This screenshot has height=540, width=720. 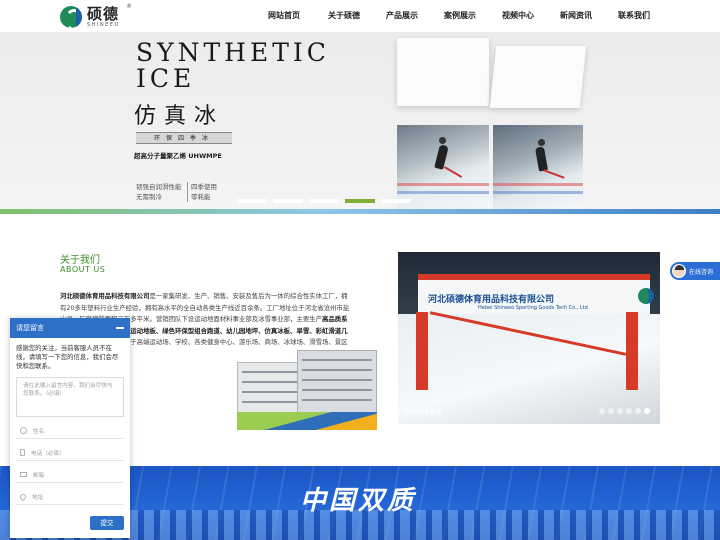 I want to click on phone-icon, so click(x=22, y=452).